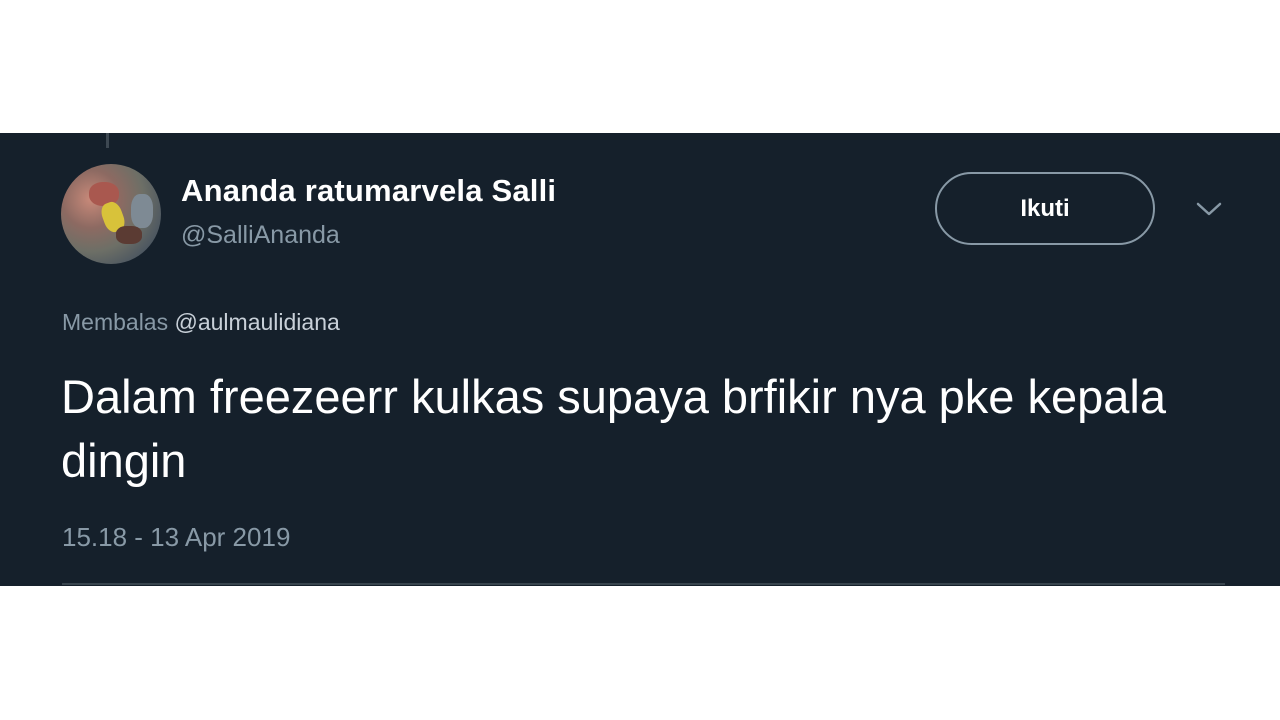  I want to click on user-handle: @SalliAnanda, so click(260, 235).